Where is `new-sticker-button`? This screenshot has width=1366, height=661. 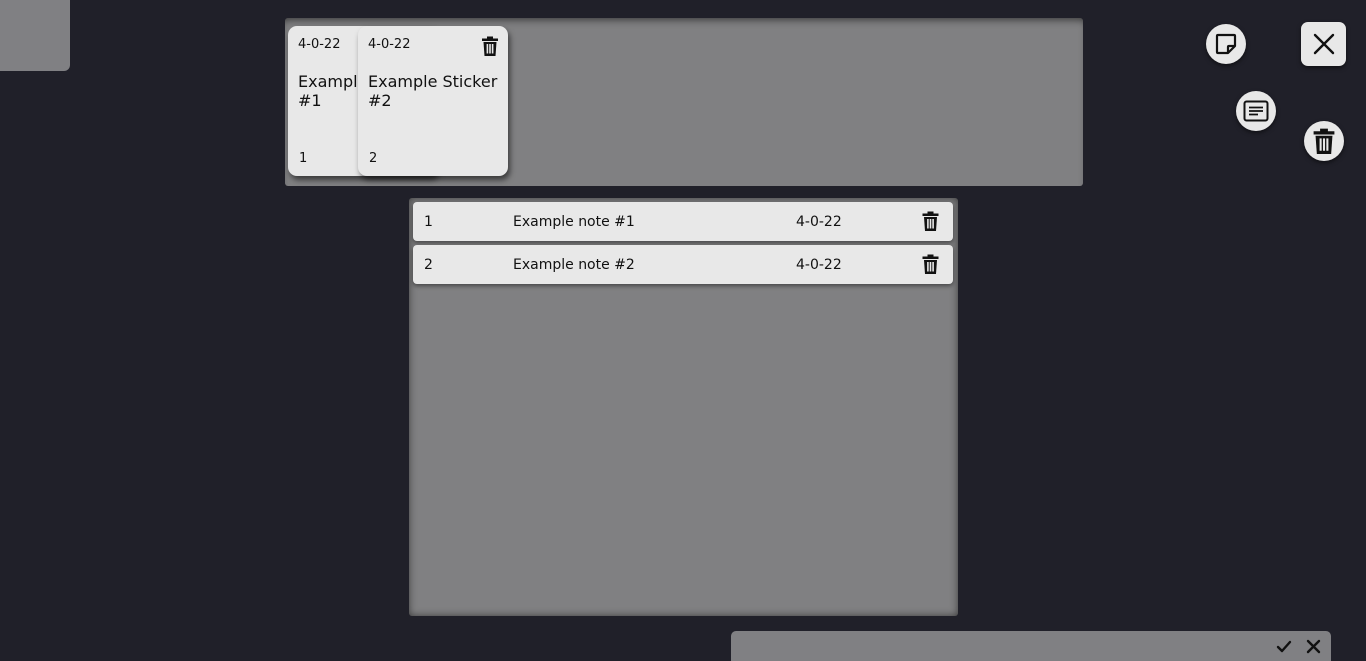 new-sticker-button is located at coordinates (1226, 44).